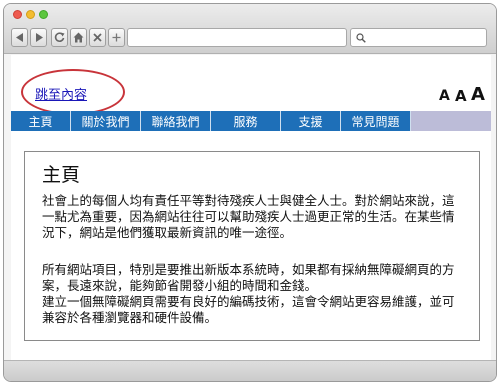 This screenshot has width=500, height=385. I want to click on address-bar, so click(237, 37).